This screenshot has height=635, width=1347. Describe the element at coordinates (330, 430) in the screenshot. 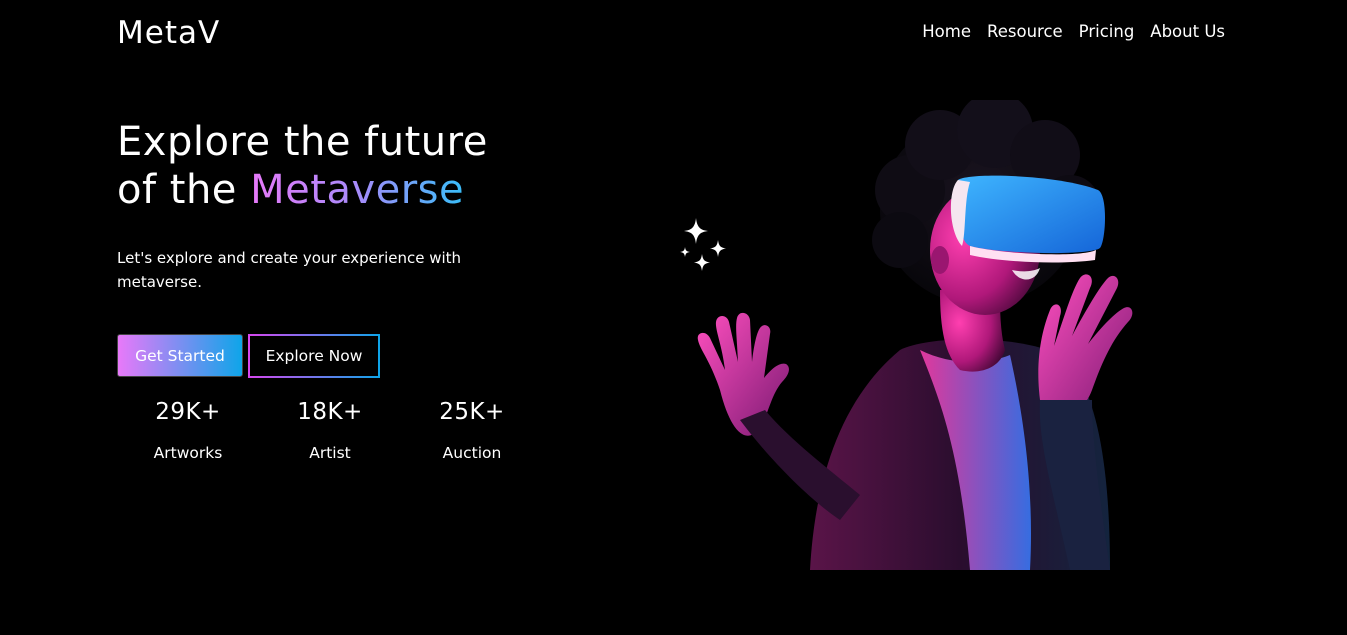

I see `stat-artist: 18K+ Artist` at that location.